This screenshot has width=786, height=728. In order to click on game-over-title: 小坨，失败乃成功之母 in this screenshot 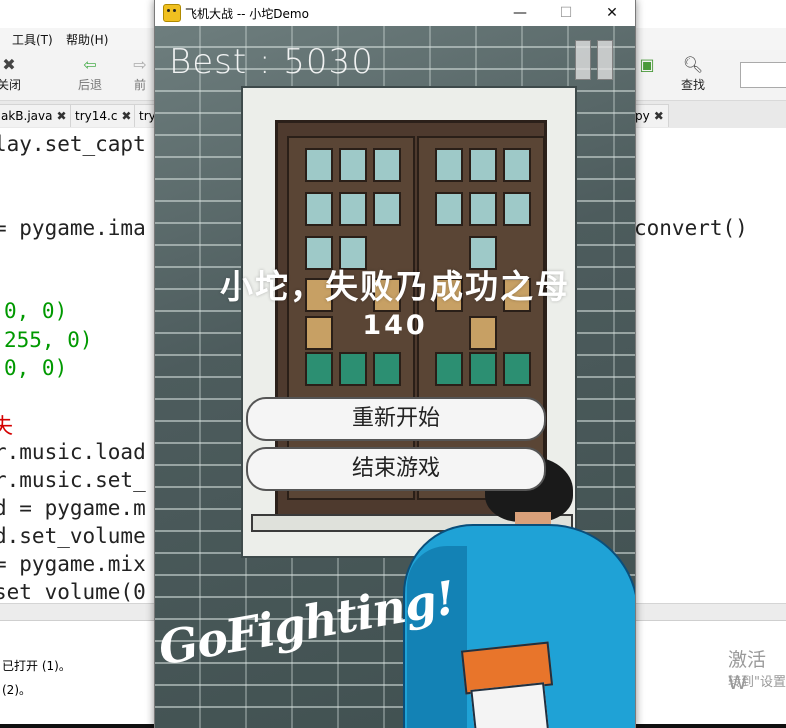, I will do `click(395, 286)`.